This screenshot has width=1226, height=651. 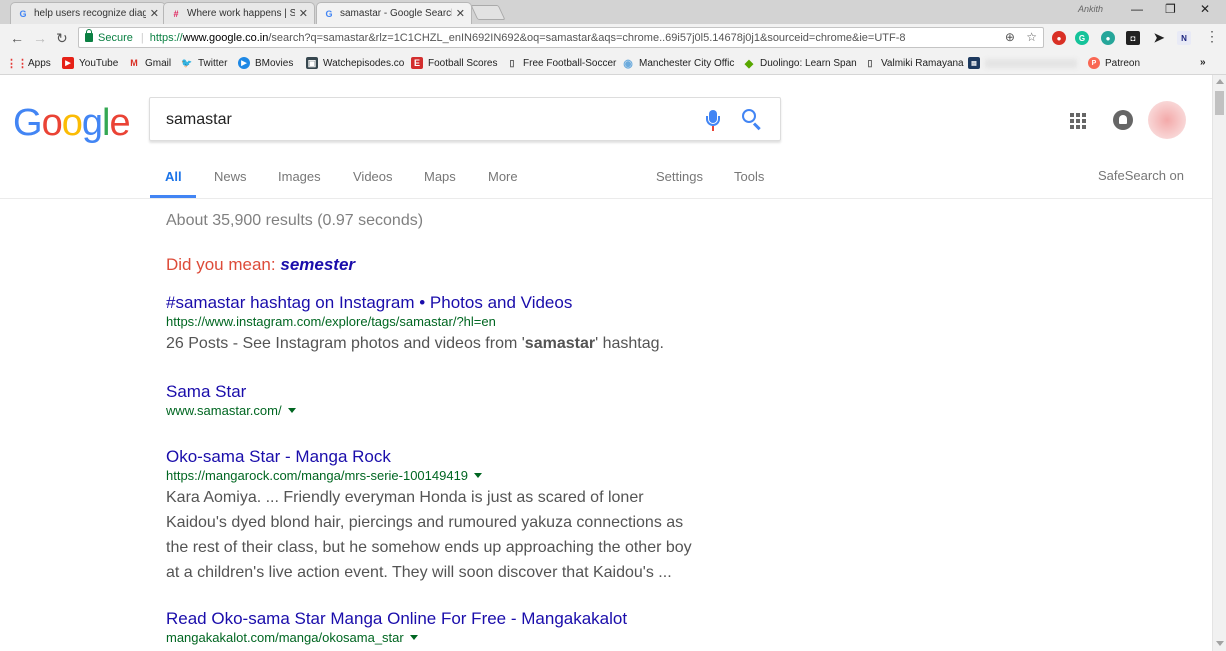 I want to click on spelling-suggestion-link: semester, so click(x=317, y=264).